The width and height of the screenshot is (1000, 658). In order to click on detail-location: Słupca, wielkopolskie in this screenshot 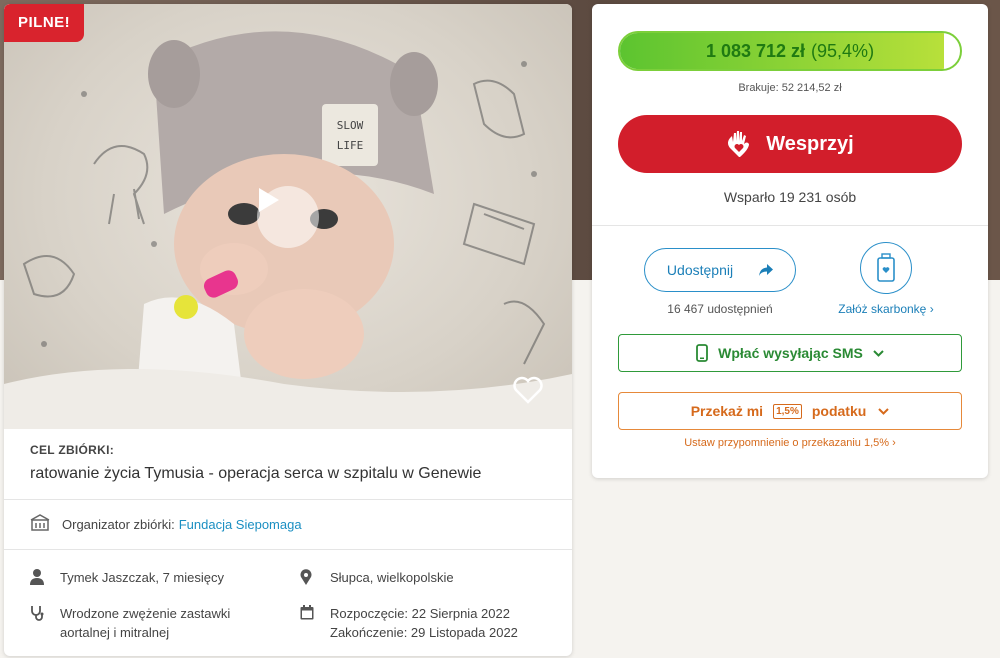, I will do `click(435, 579)`.